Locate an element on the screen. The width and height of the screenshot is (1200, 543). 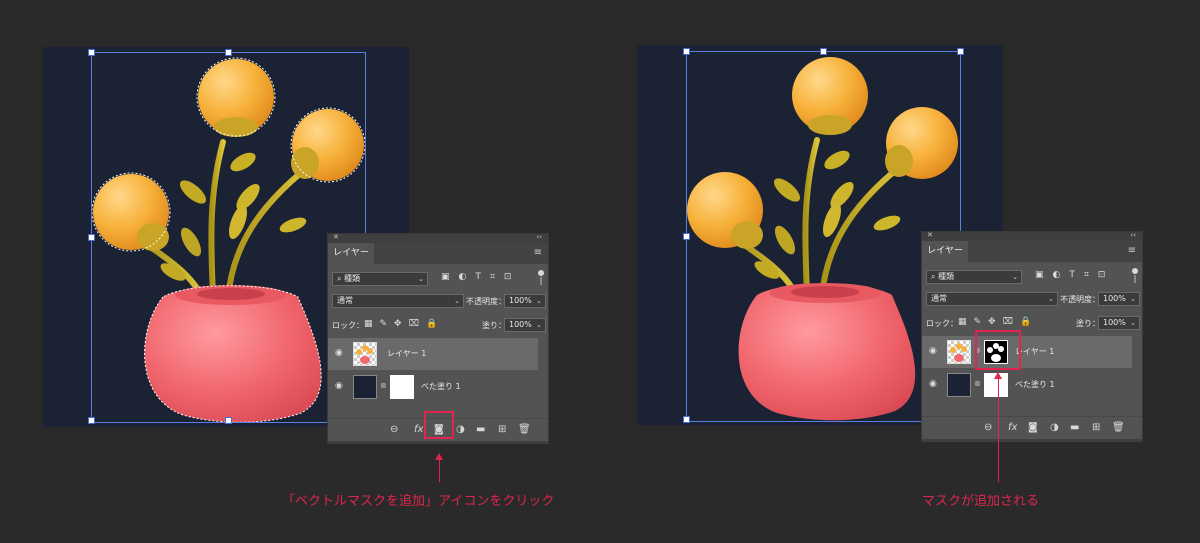
mask-button-highlight is located at coordinates (439, 425).